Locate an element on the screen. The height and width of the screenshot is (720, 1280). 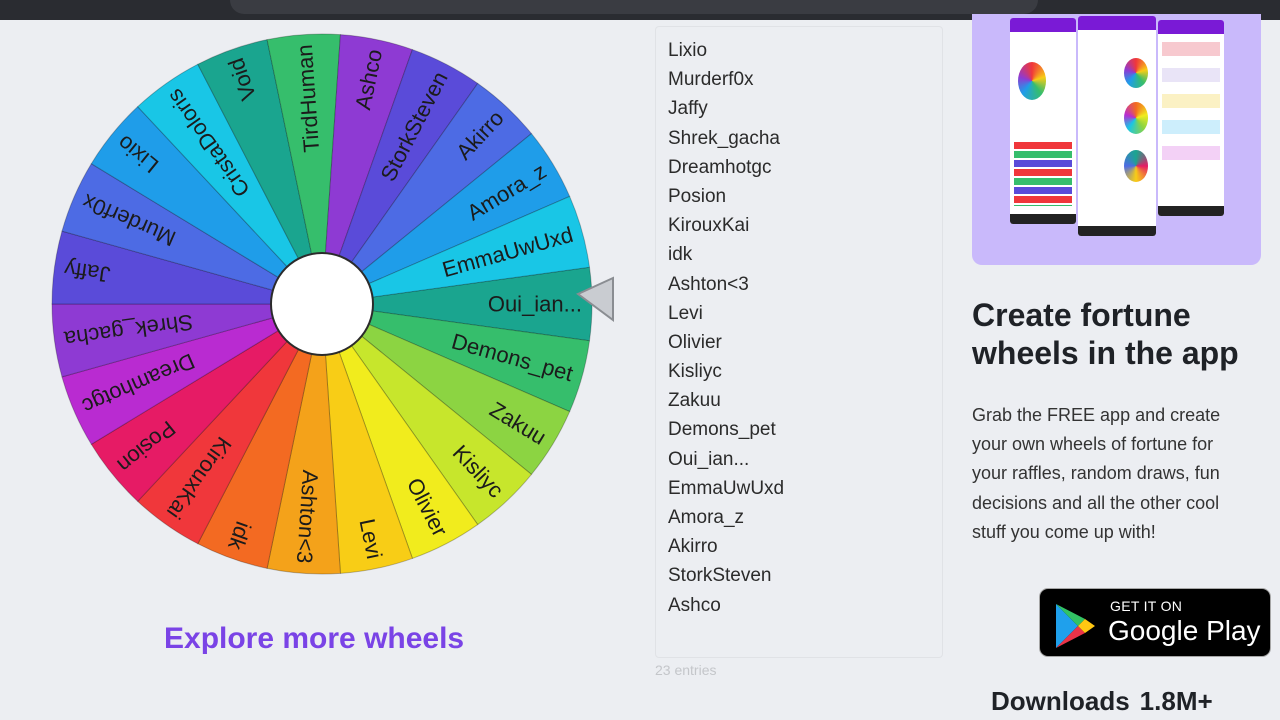
app-screenshot-image is located at coordinates (1116, 139).